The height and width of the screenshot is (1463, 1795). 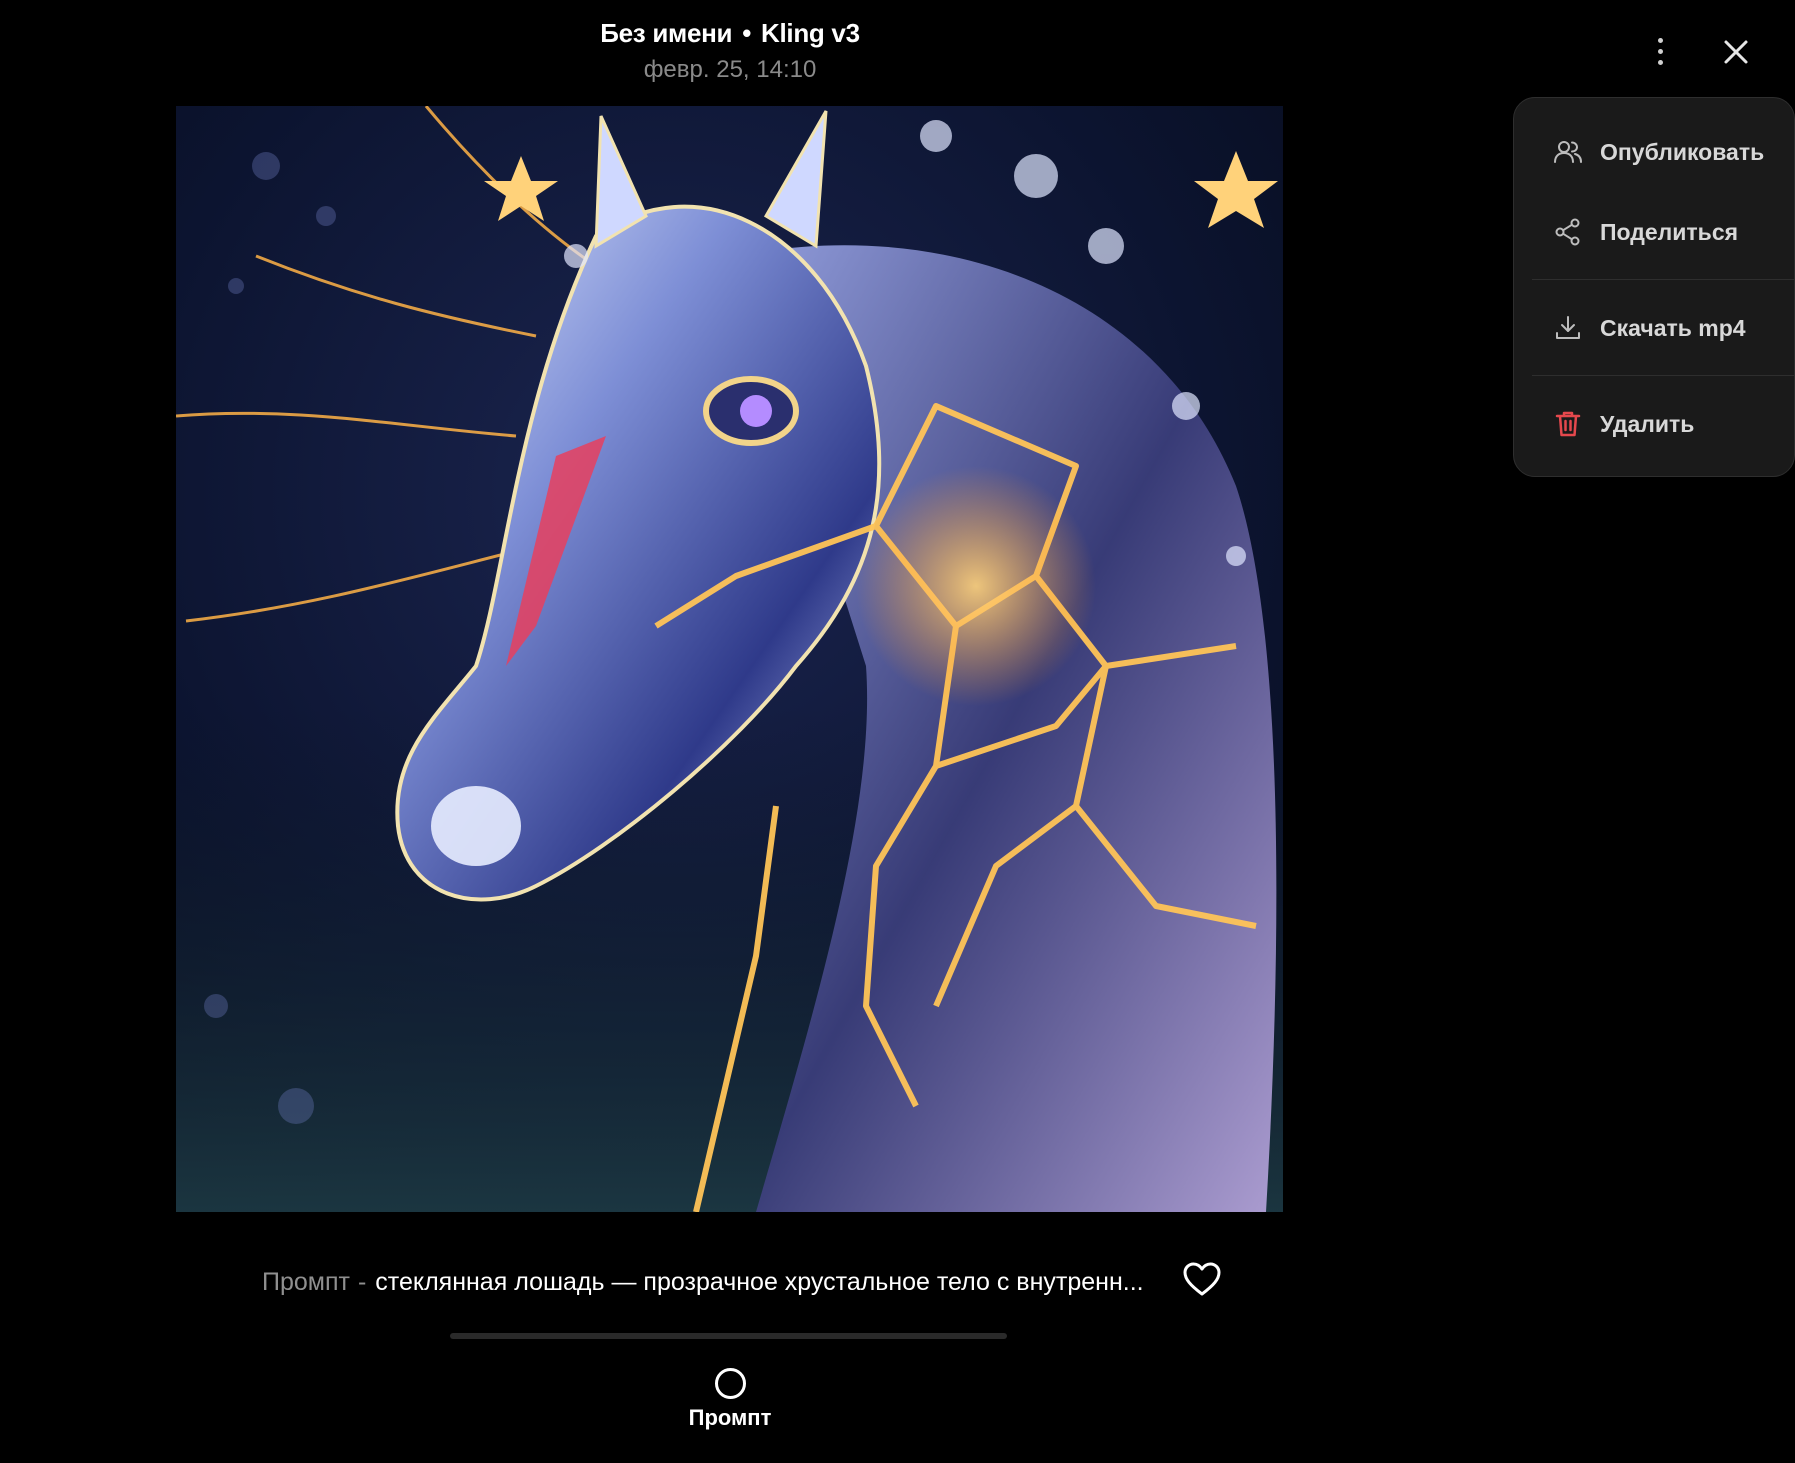 I want to click on more-options-button, so click(x=1660, y=51).